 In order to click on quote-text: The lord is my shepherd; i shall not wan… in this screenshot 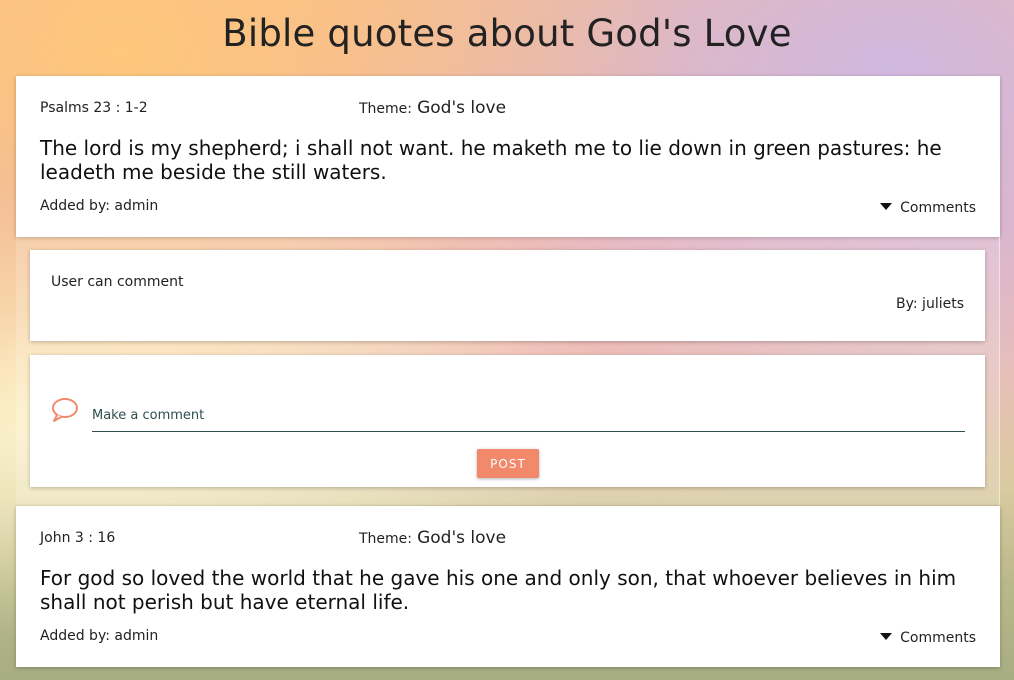, I will do `click(491, 160)`.